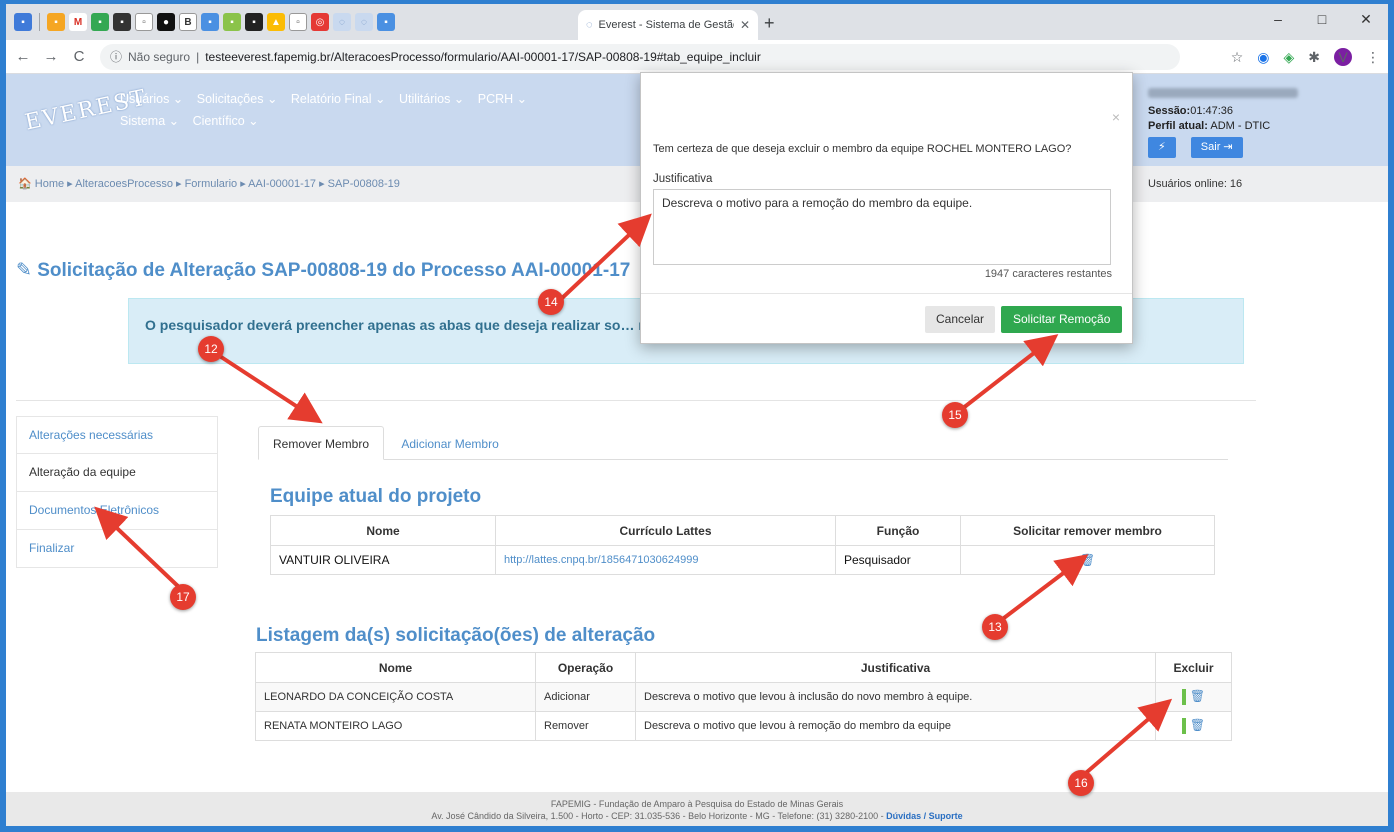 The image size is (1394, 832). Describe the element at coordinates (211, 349) in the screenshot. I see `annotation-badge-12: 12` at that location.